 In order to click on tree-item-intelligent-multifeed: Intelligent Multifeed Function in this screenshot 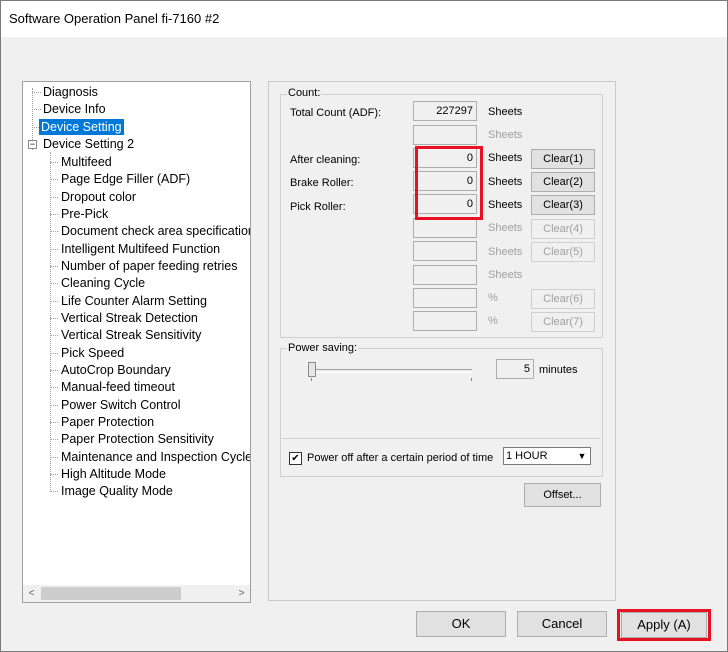, I will do `click(140, 249)`.